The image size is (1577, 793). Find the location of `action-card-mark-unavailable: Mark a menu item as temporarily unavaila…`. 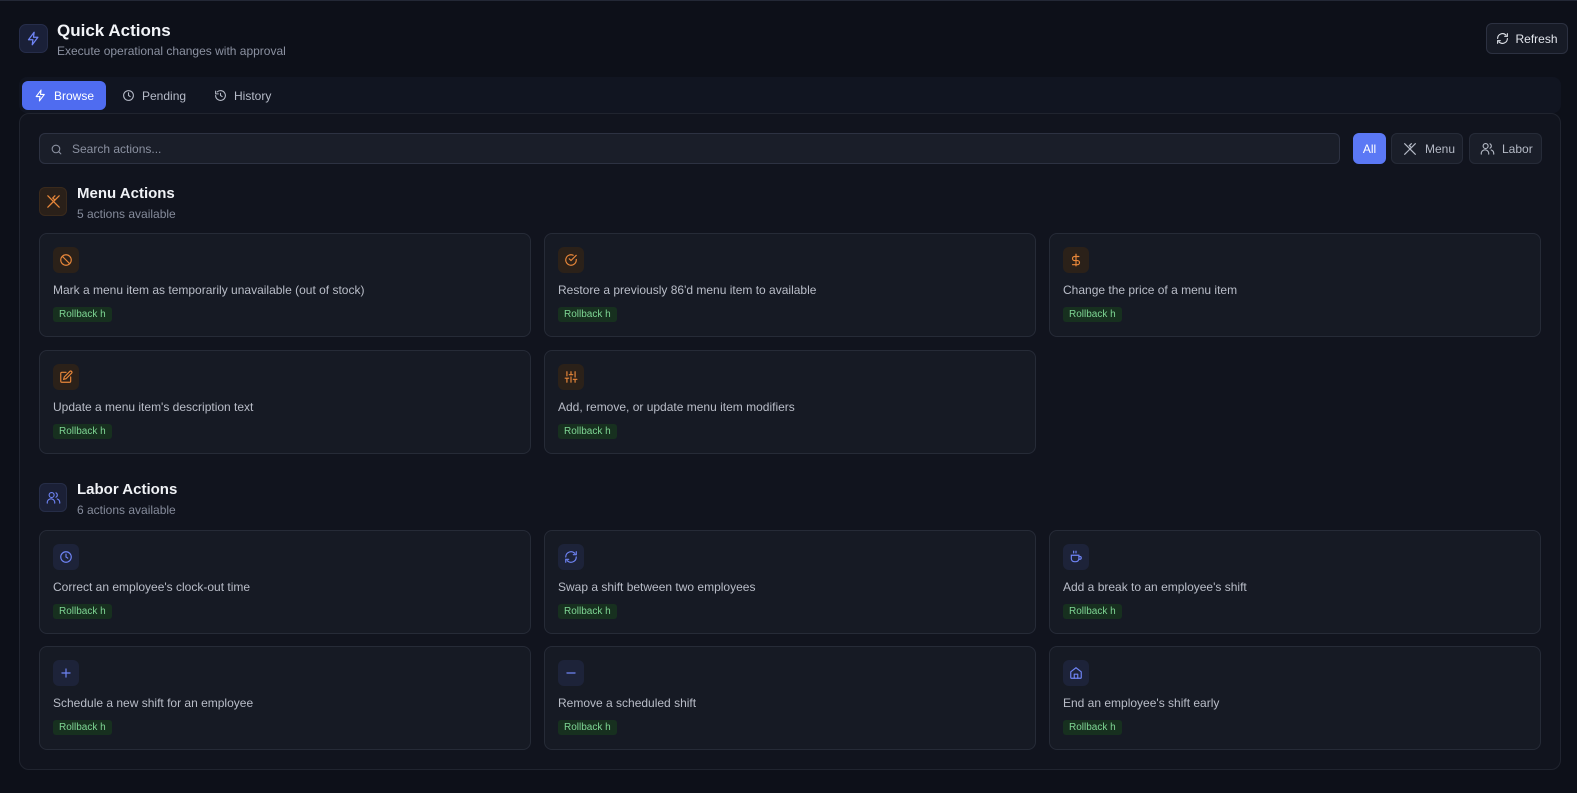

action-card-mark-unavailable: Mark a menu item as temporarily unavaila… is located at coordinates (285, 285).